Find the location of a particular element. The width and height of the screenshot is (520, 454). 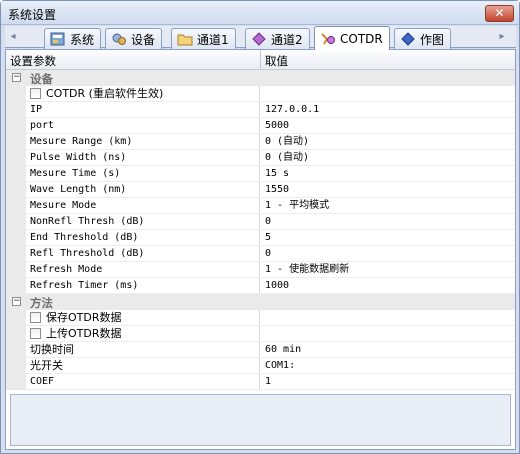

property-name: 上传OTDR数据 is located at coordinates (143, 334).